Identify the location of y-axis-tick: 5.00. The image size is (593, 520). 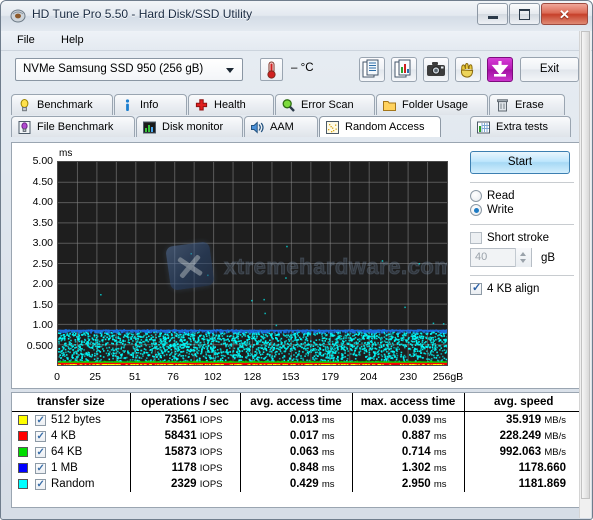
(42, 161).